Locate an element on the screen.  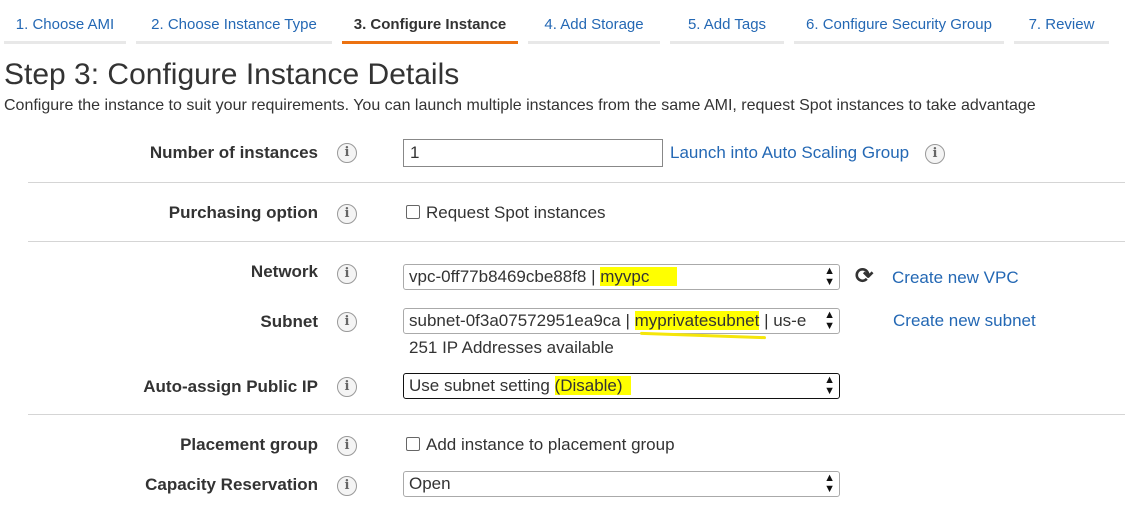
step-label: 6. Configure Security Group is located at coordinates (899, 24).